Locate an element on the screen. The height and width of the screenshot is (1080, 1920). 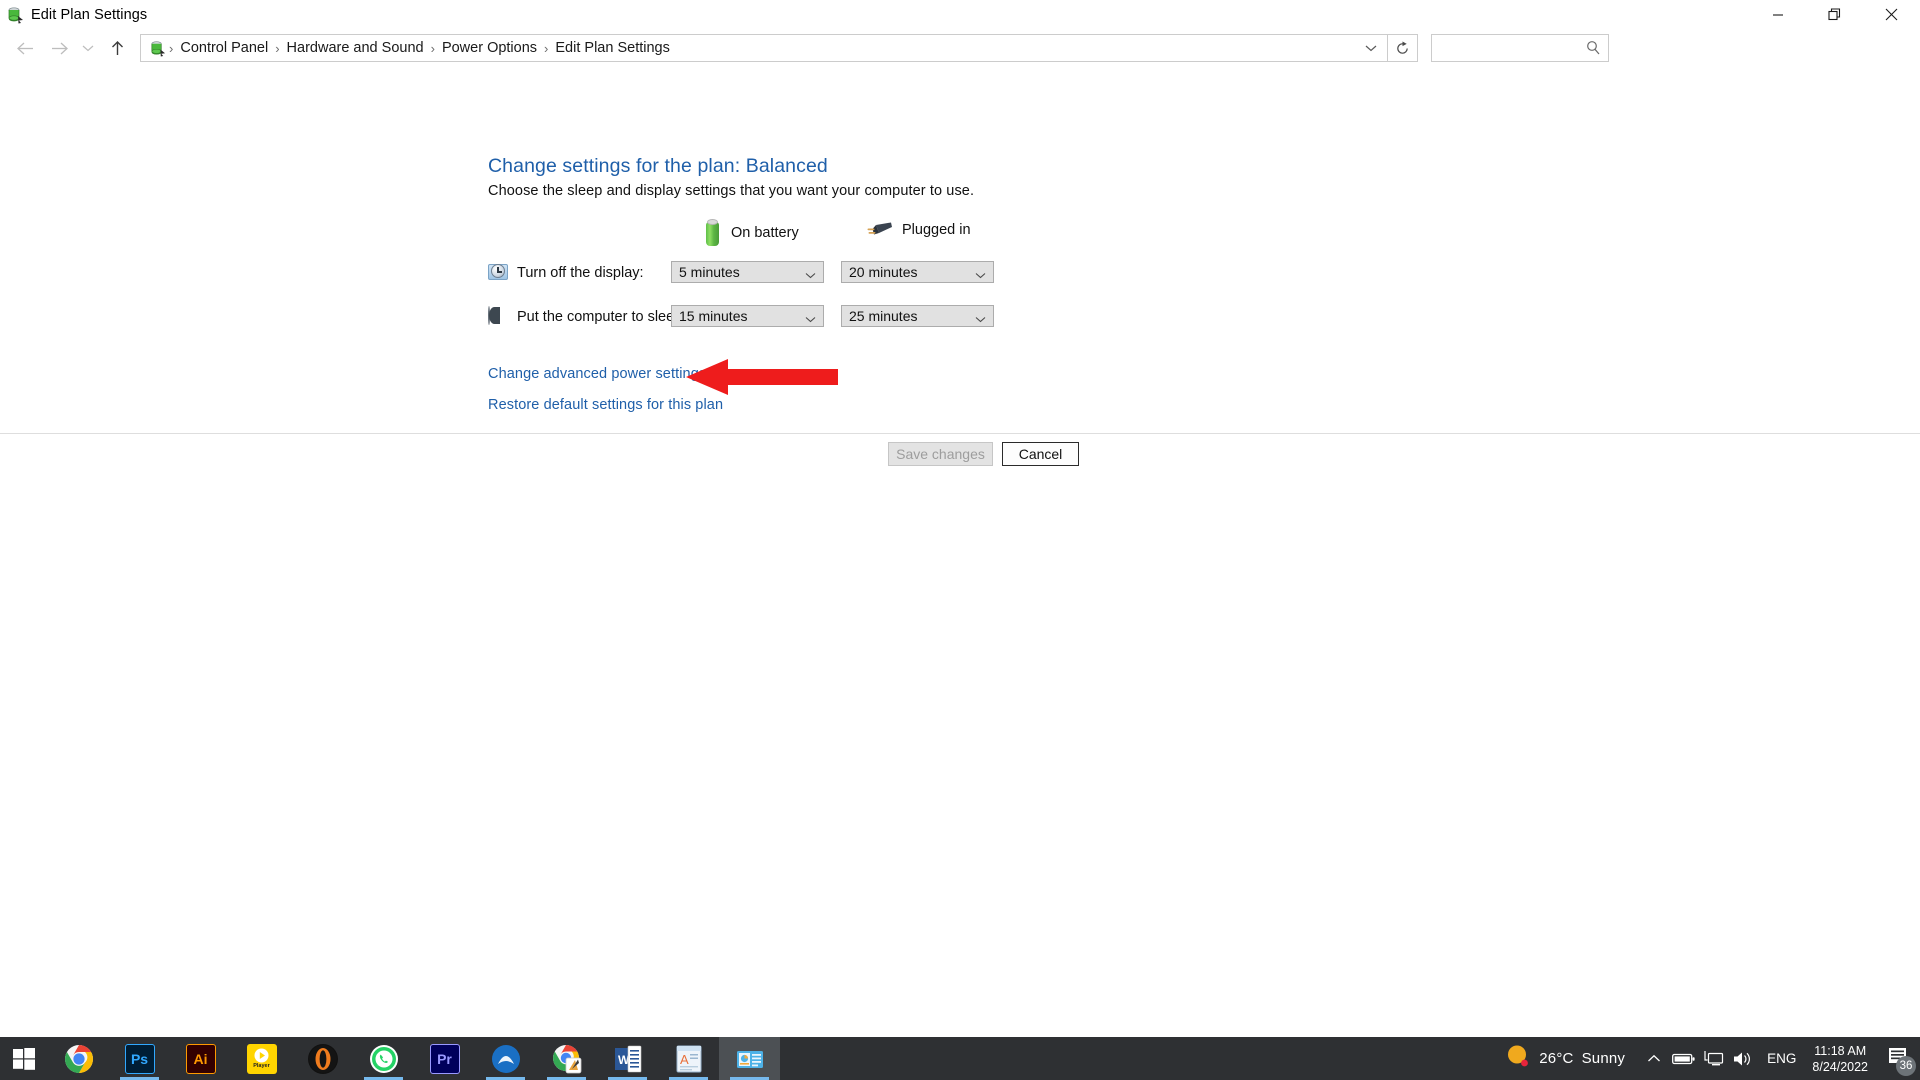
taskbar-item-acrobat-reader: A is located at coordinates (688, 1058).